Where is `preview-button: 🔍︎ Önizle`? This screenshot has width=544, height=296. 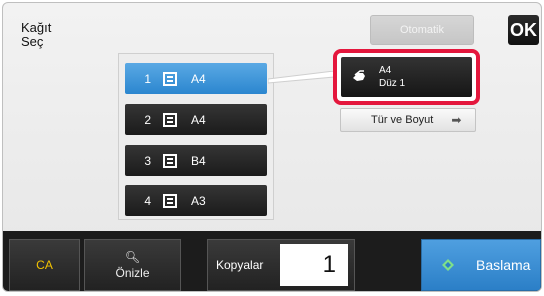
preview-button: 🔍︎ Önizle is located at coordinates (132, 265).